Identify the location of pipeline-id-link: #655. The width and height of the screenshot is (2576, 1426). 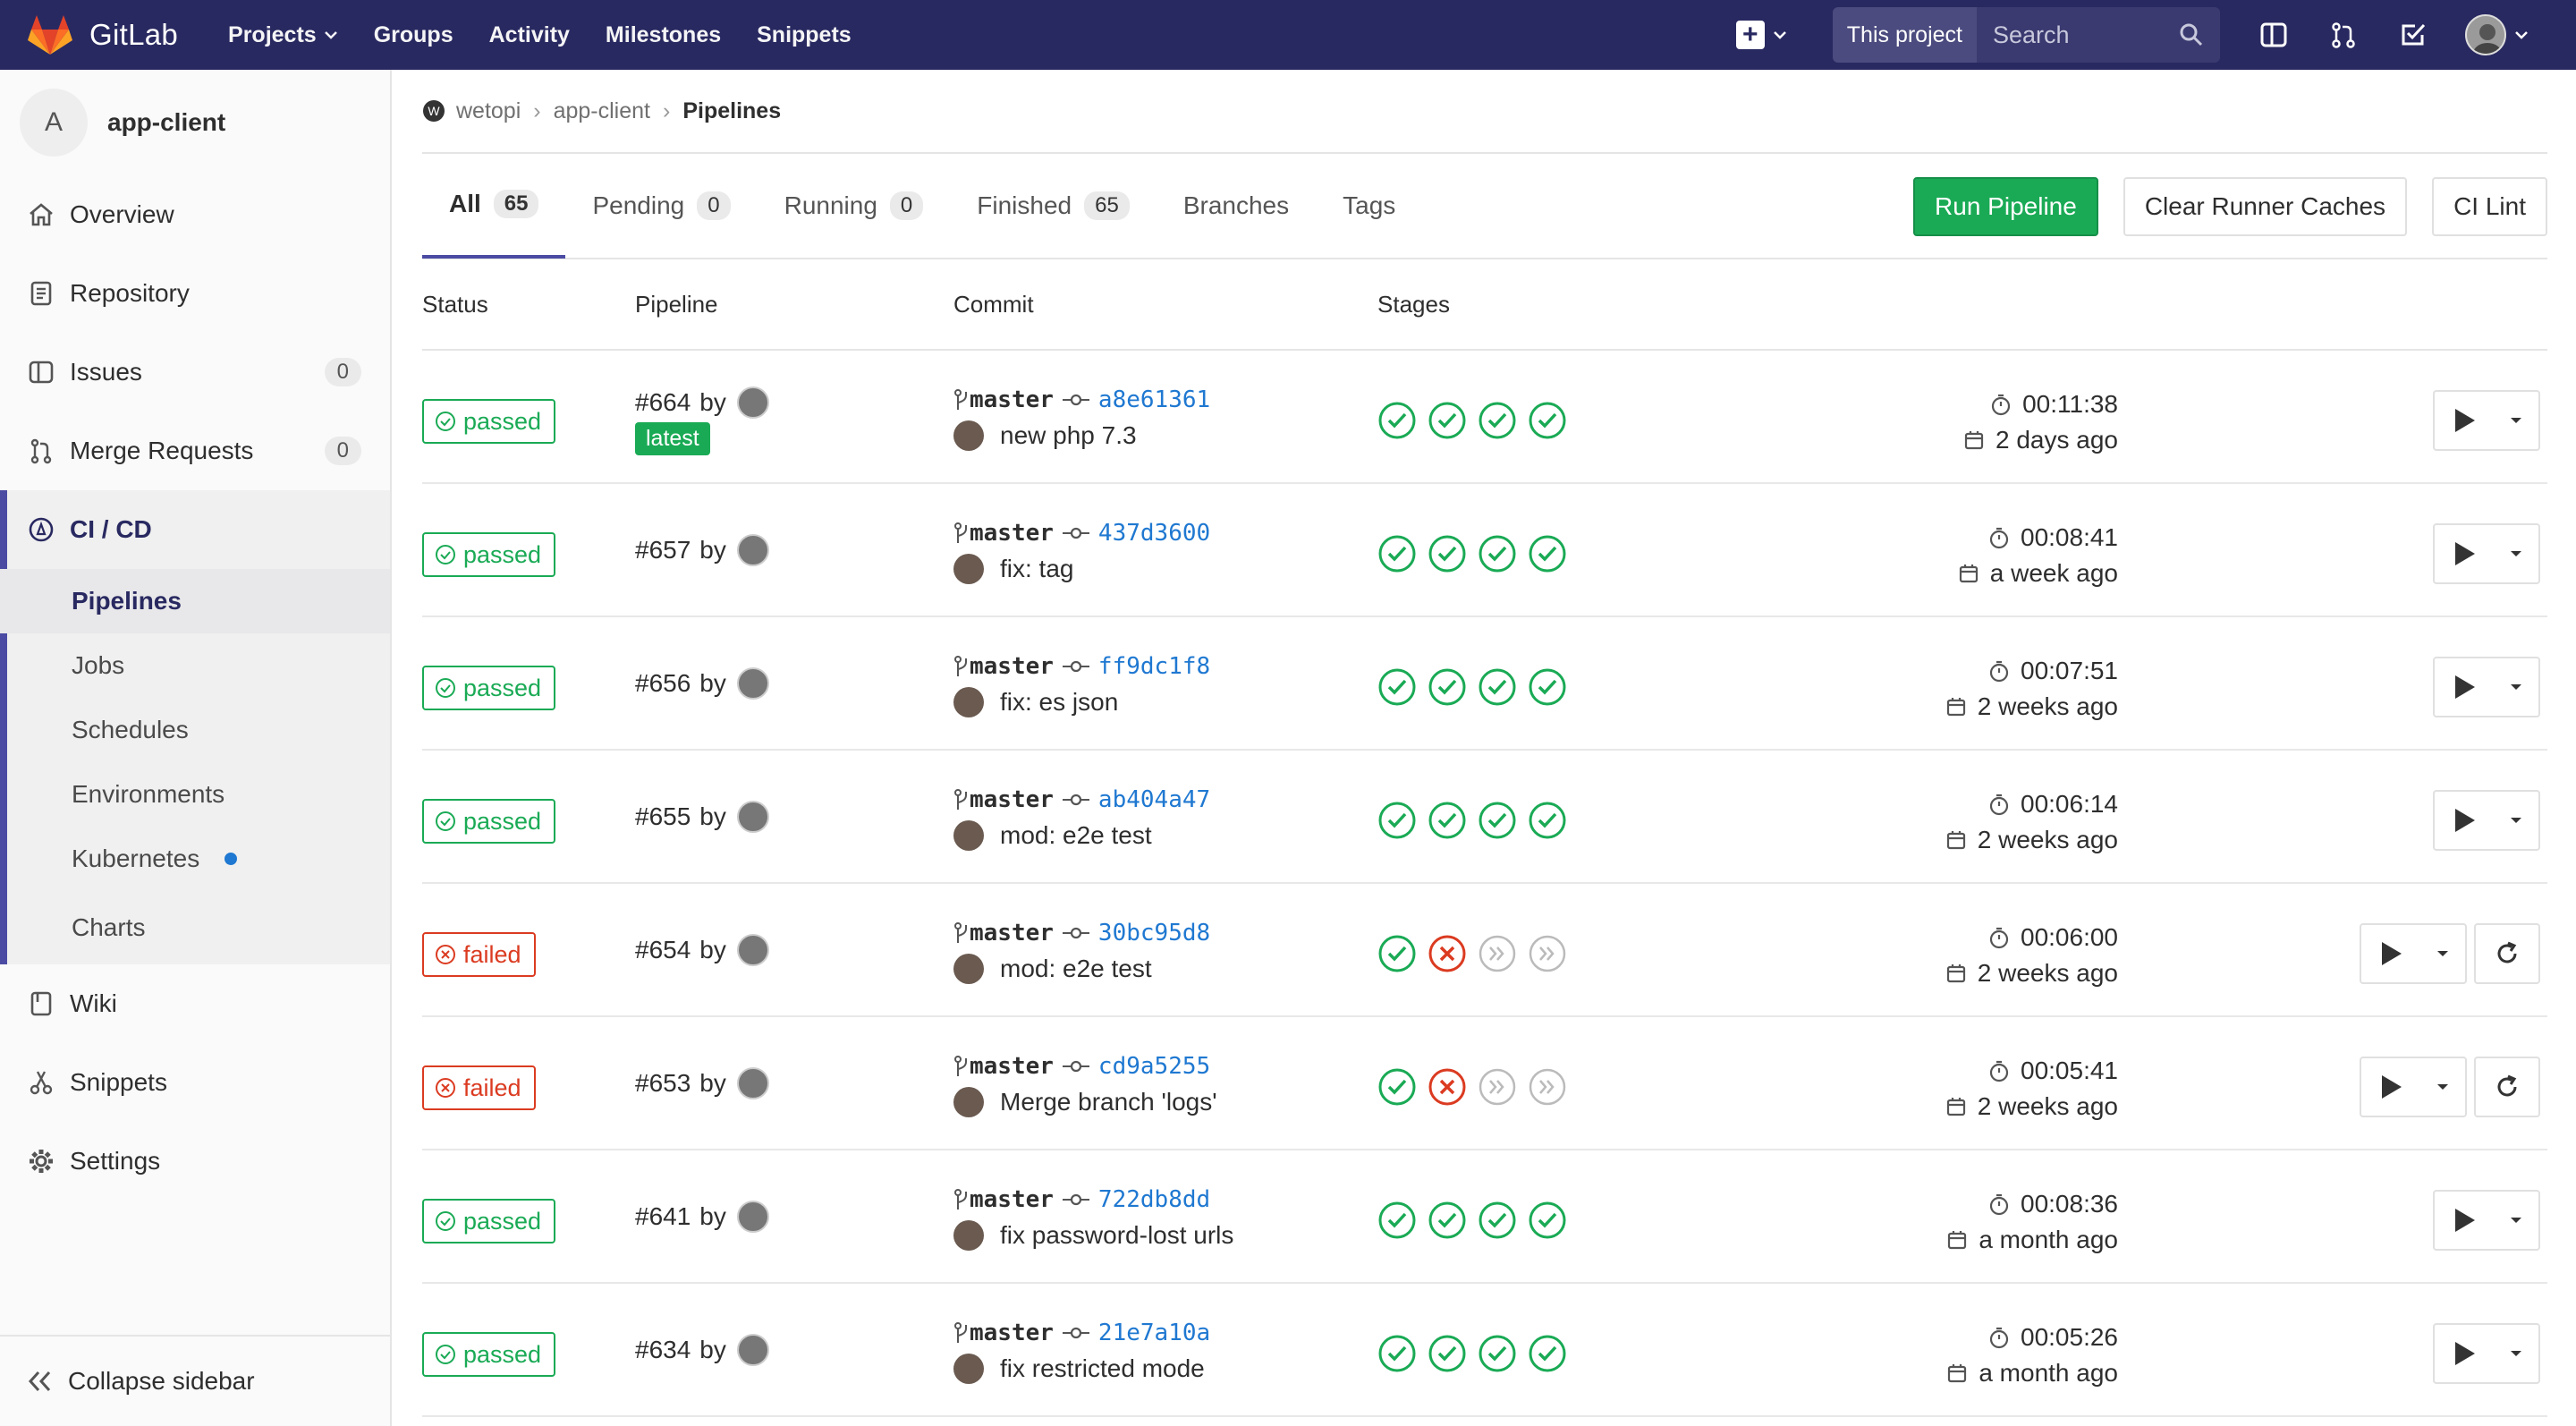
(663, 817).